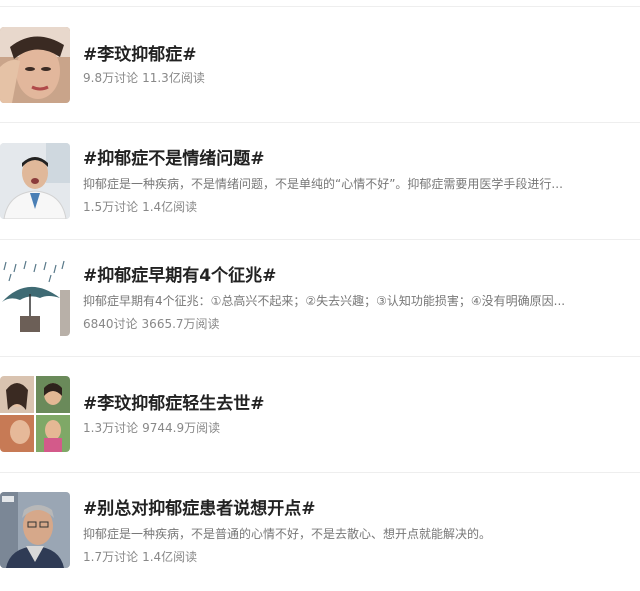  Describe the element at coordinates (173, 78) in the screenshot. I see `read-count: 11.3亿阅读` at that location.